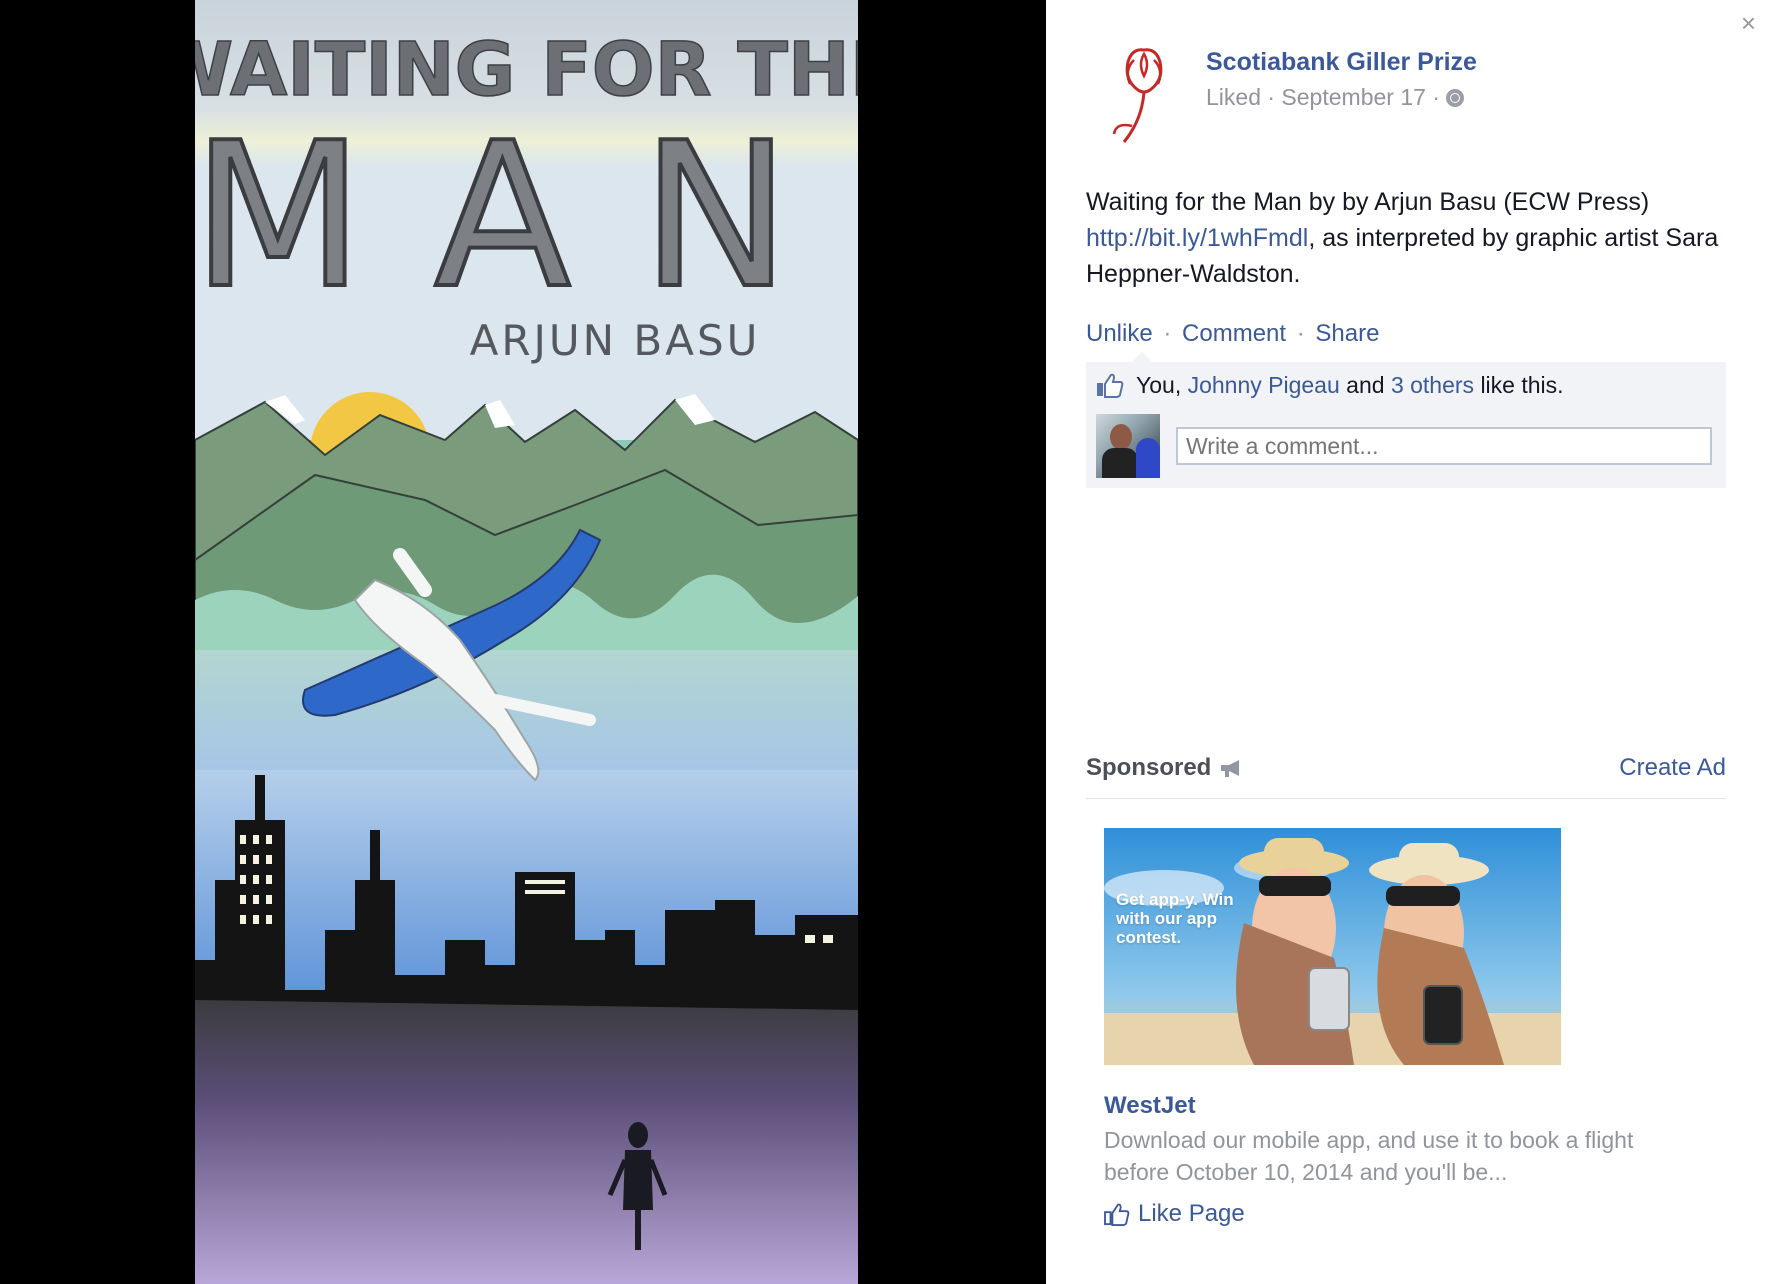  What do you see at coordinates (1444, 446) in the screenshot?
I see `comment-input` at bounding box center [1444, 446].